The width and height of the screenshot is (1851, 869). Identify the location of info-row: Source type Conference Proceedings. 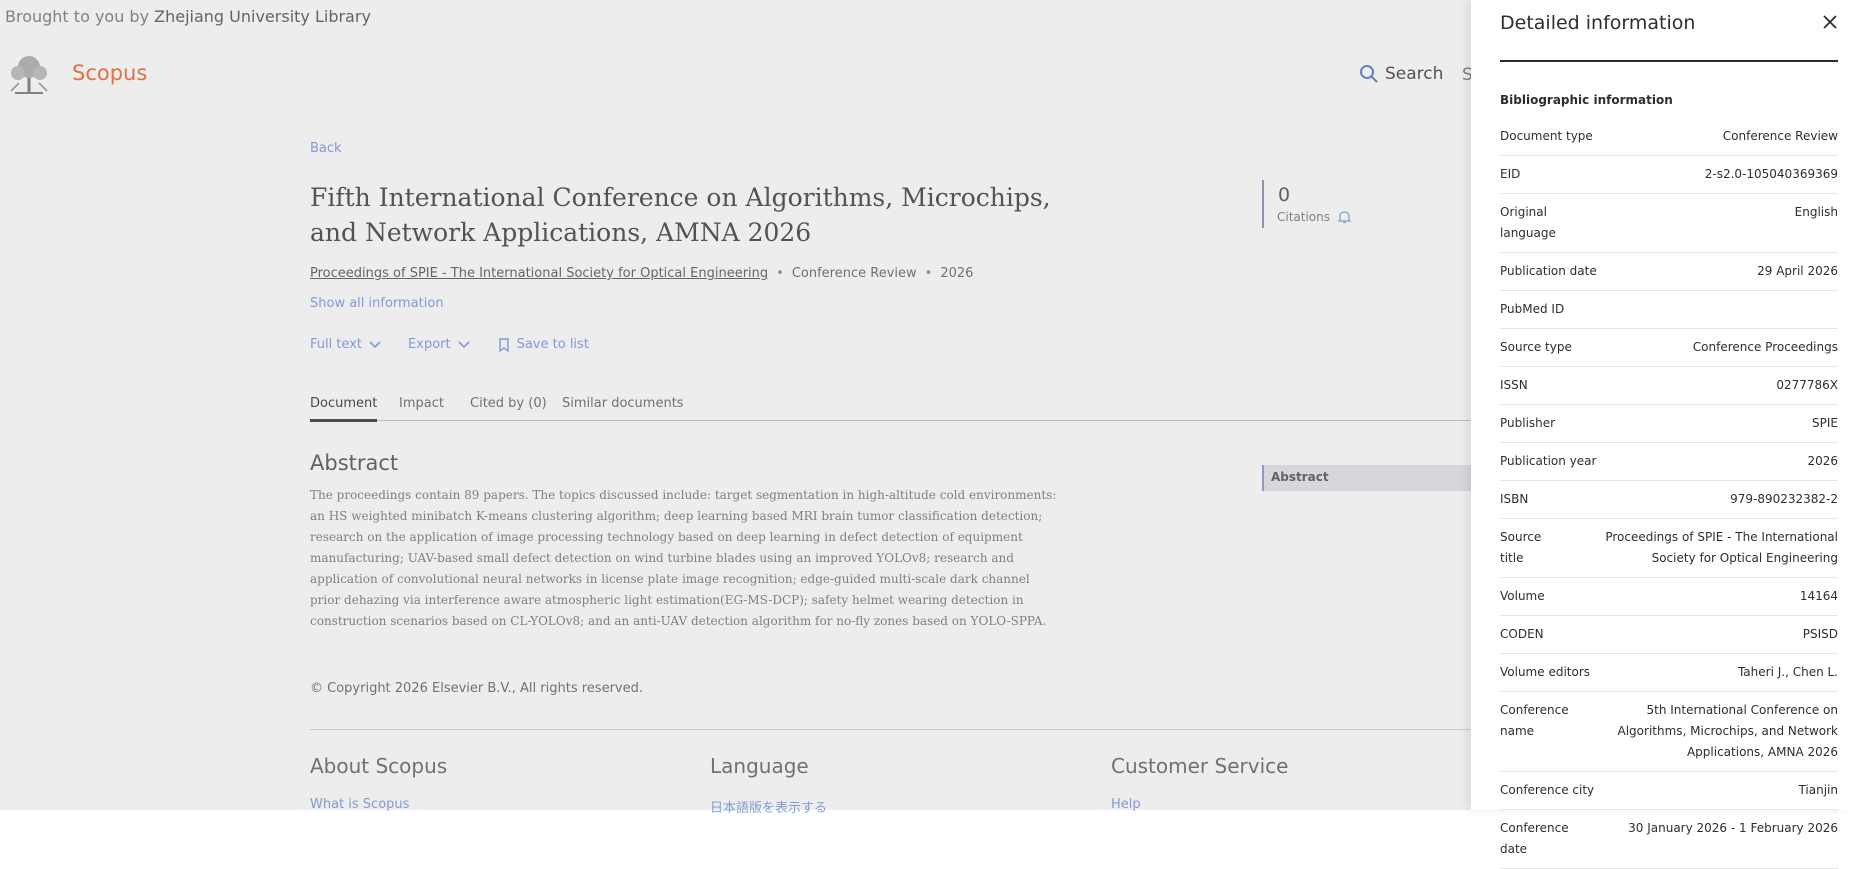
(1669, 348).